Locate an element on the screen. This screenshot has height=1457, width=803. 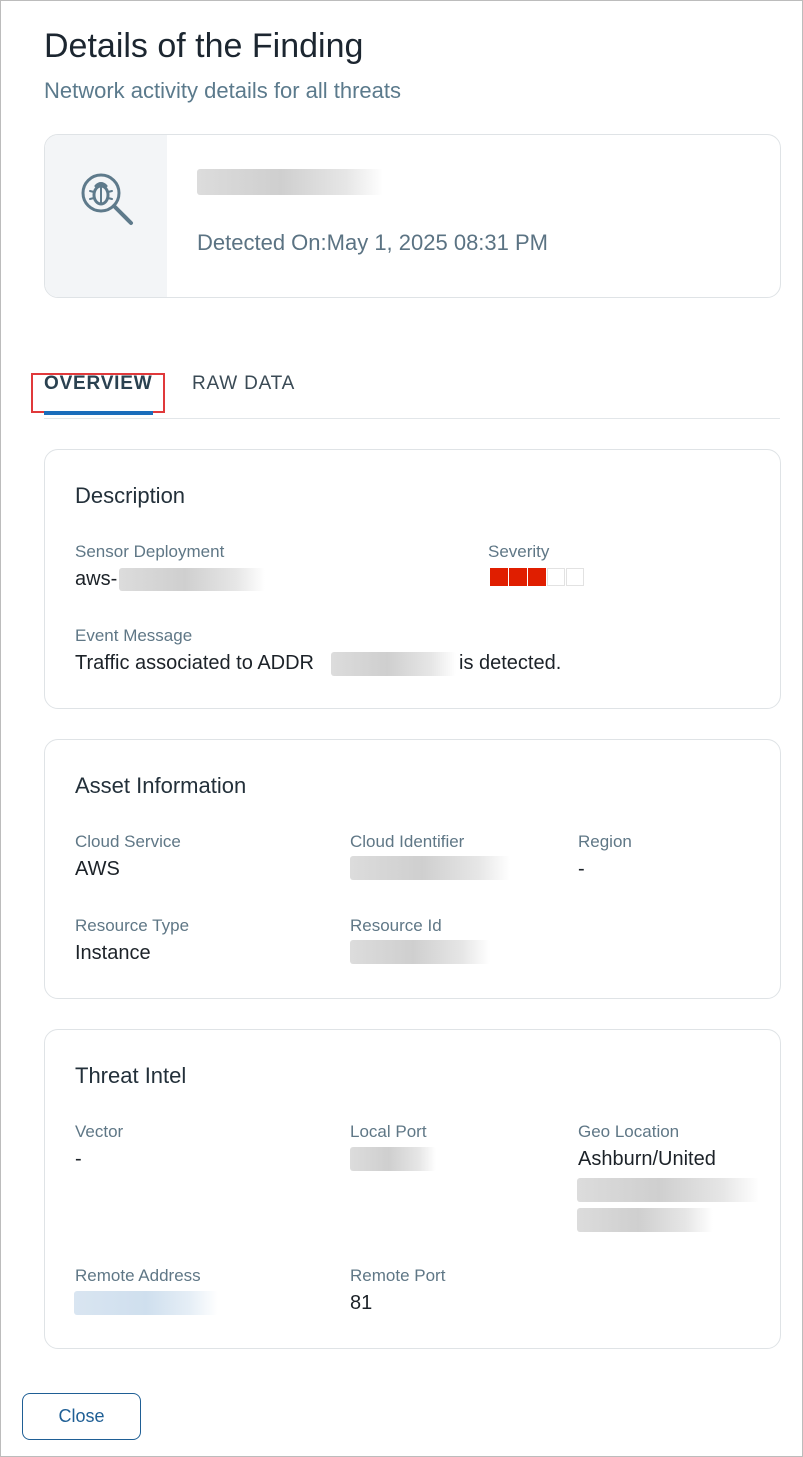
finding-summary-card: Detected On:May 1, 2025 08:31 PM is located at coordinates (412, 216).